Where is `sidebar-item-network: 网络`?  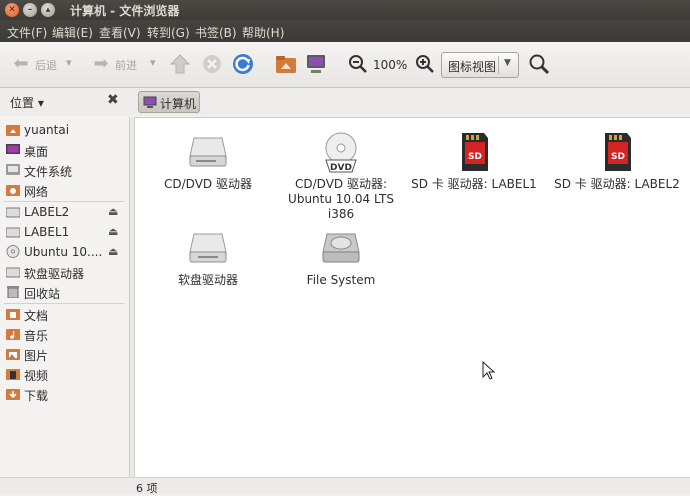
sidebar-item-network: 网络 is located at coordinates (68, 190).